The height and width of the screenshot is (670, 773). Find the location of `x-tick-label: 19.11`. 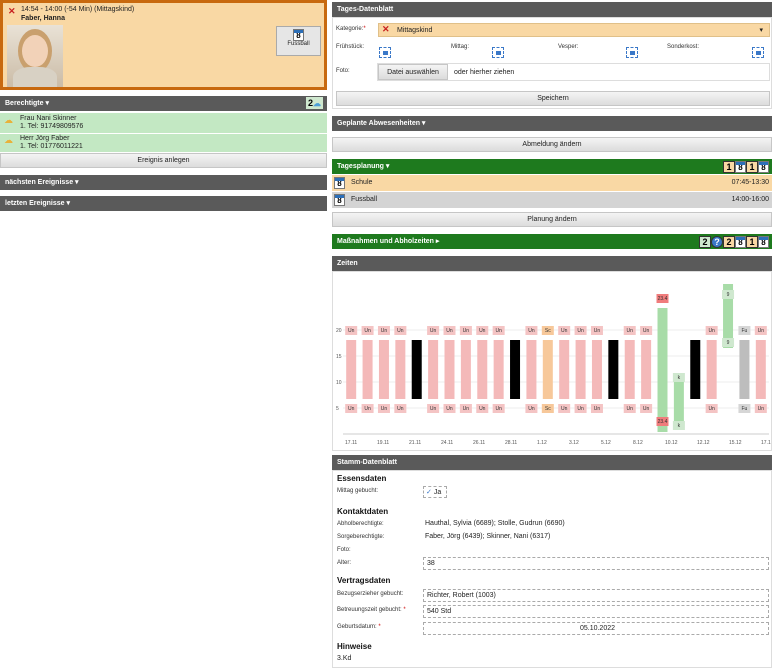

x-tick-label: 19.11 is located at coordinates (383, 443).